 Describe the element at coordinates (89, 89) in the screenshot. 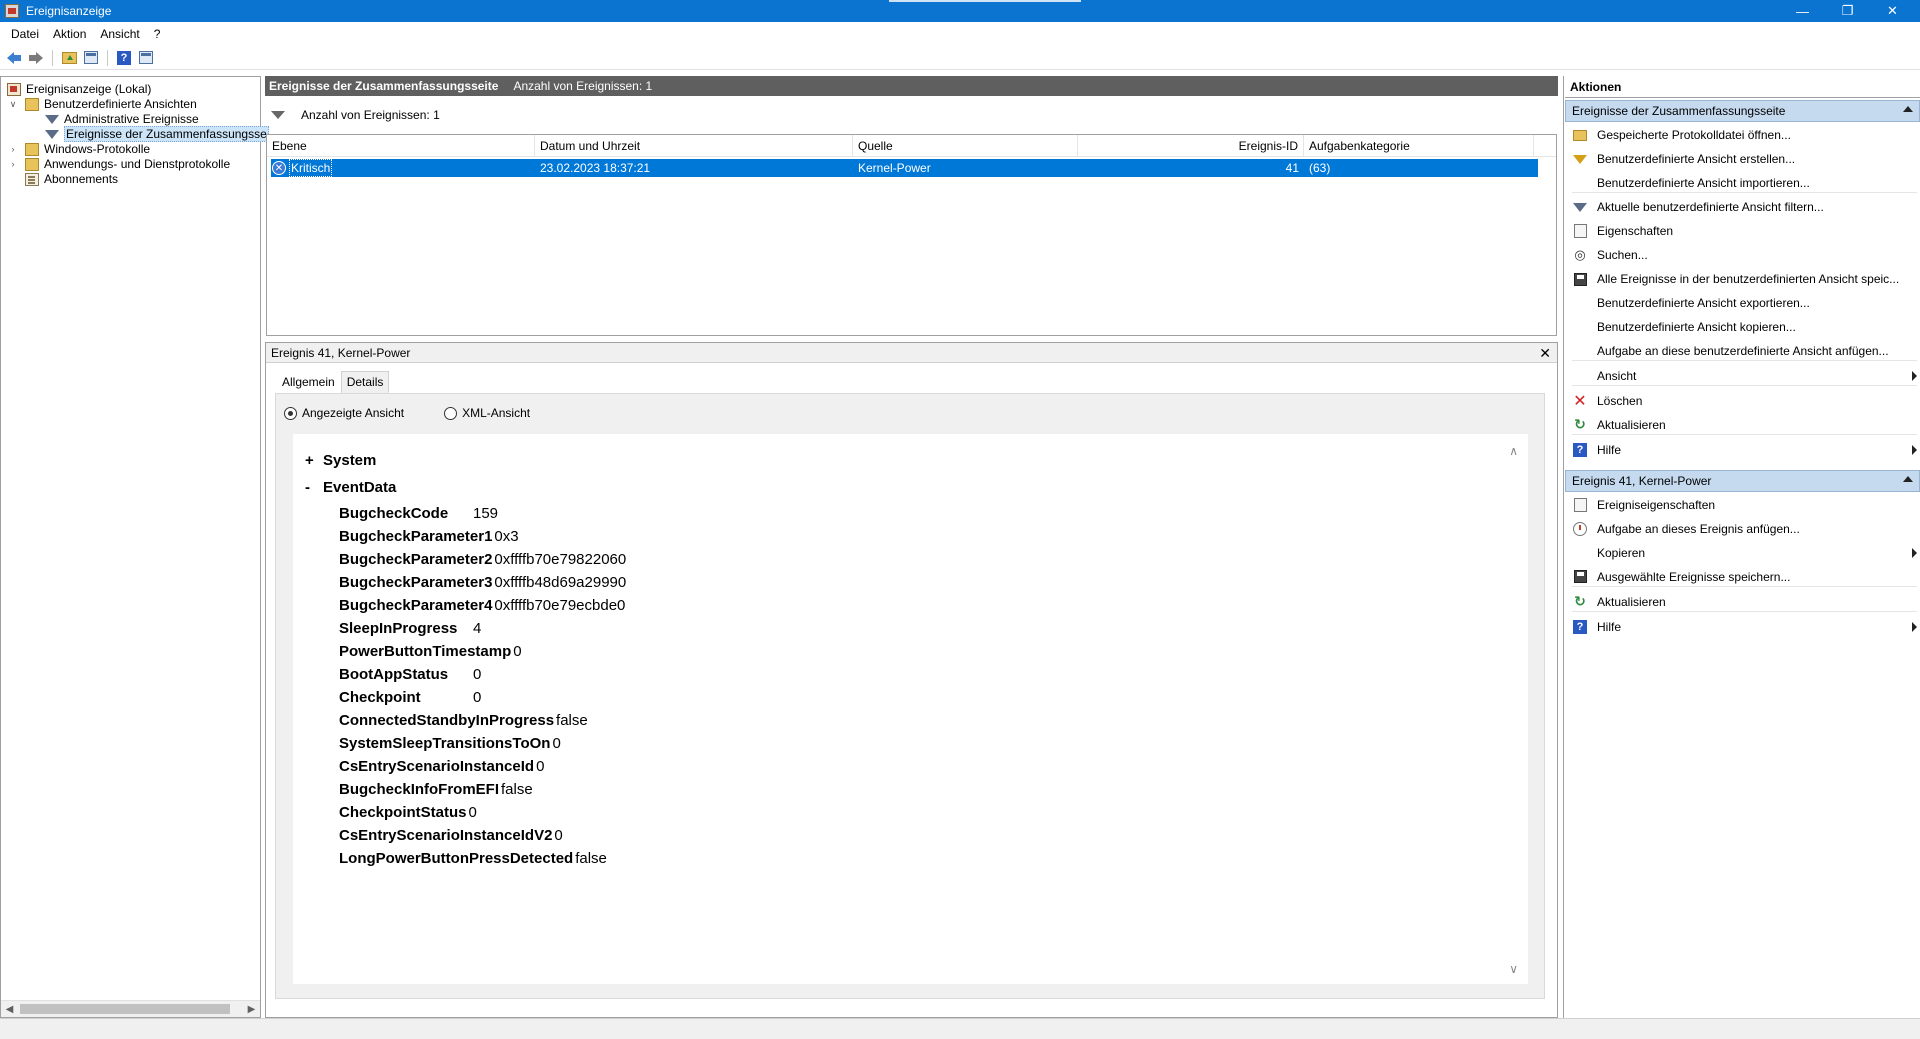

I see `tree-item-label: Ereignisanzeige (Lokal)` at that location.